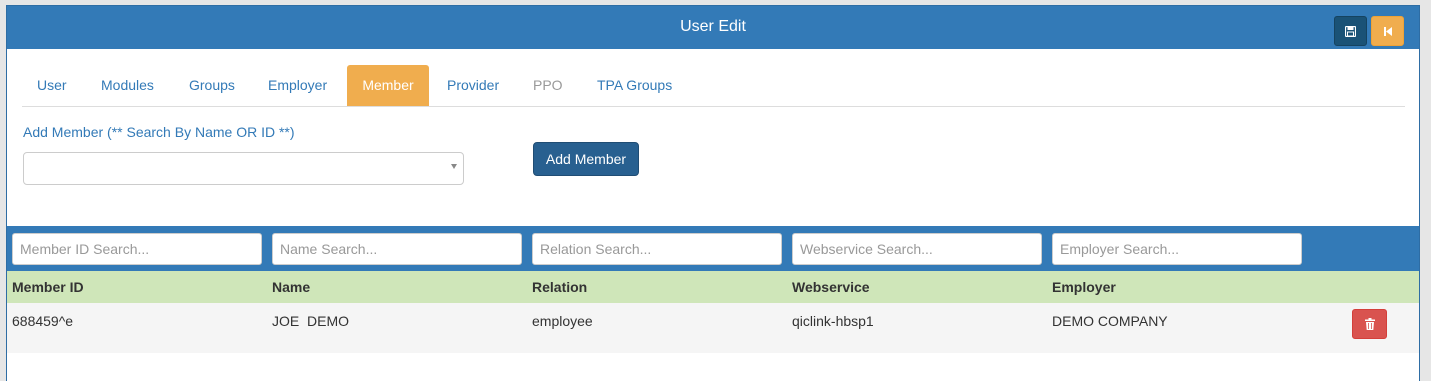 The height and width of the screenshot is (381, 1431). Describe the element at coordinates (52, 85) in the screenshot. I see `tab-user: User` at that location.